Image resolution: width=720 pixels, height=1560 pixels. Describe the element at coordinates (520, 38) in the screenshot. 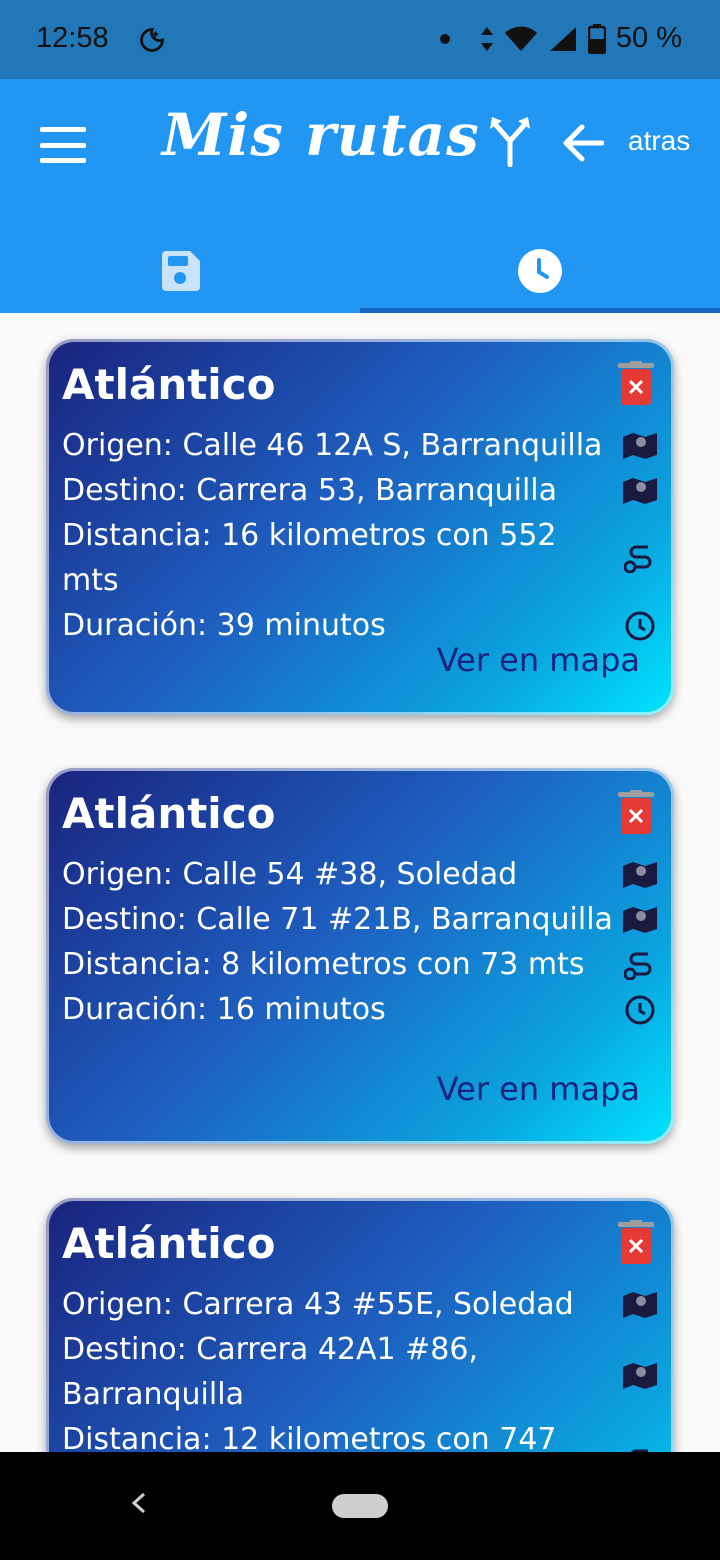

I see `wifi-icon` at that location.